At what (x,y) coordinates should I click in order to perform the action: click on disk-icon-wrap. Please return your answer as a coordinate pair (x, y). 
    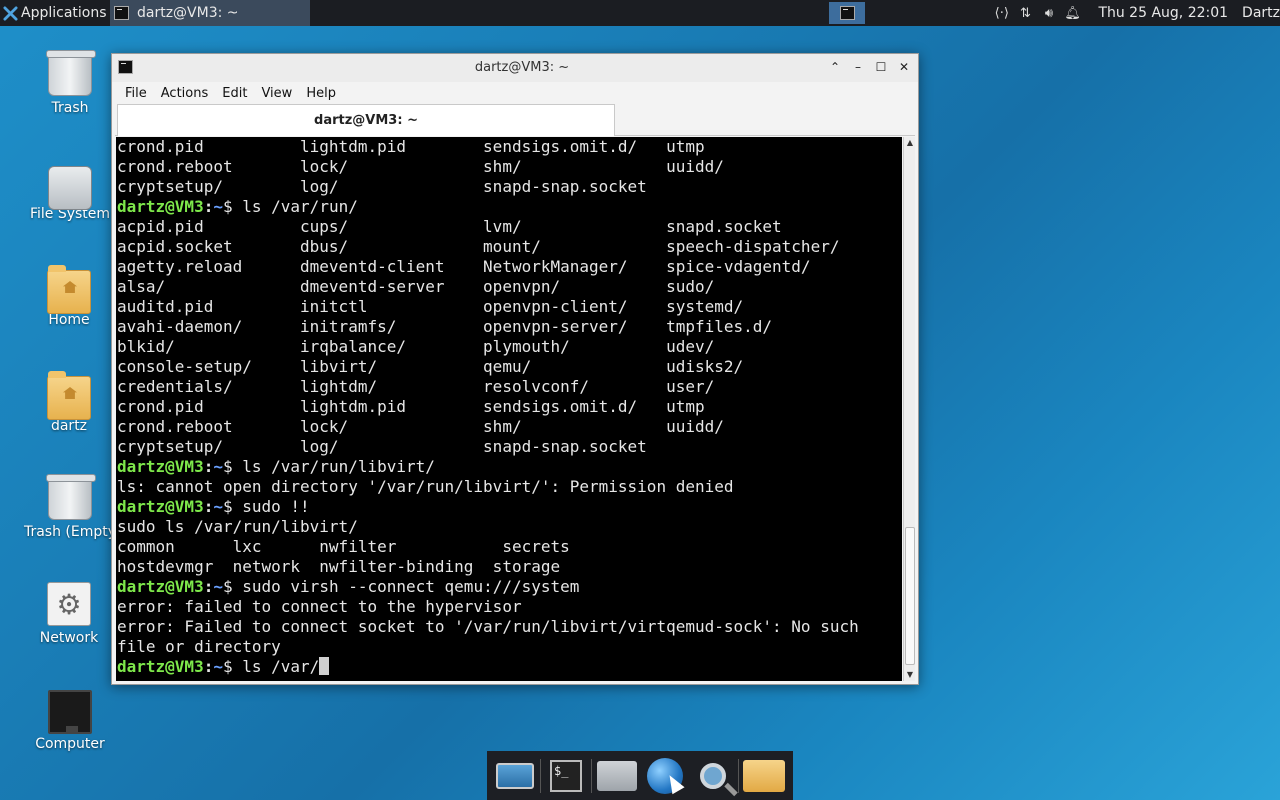
    Looking at the image, I should click on (70, 184).